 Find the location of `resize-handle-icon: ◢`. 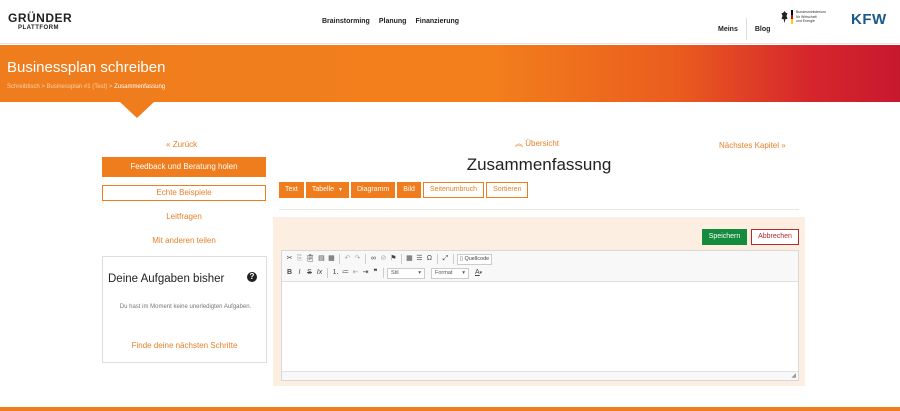

resize-handle-icon: ◢ is located at coordinates (793, 376).